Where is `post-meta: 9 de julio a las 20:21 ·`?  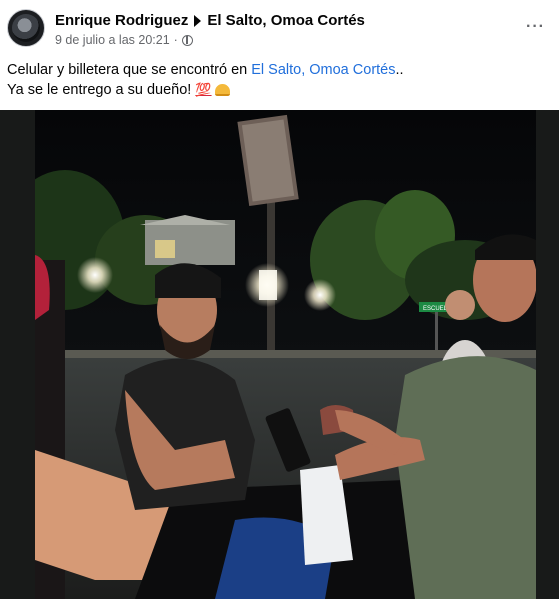 post-meta: 9 de julio a las 20:21 · is located at coordinates (124, 40).